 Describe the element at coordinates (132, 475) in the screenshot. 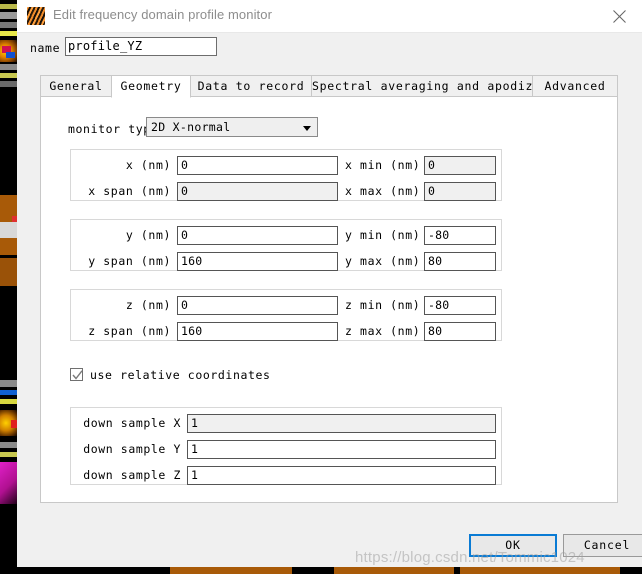

I see `down-sample-z-label: down sample Z` at that location.